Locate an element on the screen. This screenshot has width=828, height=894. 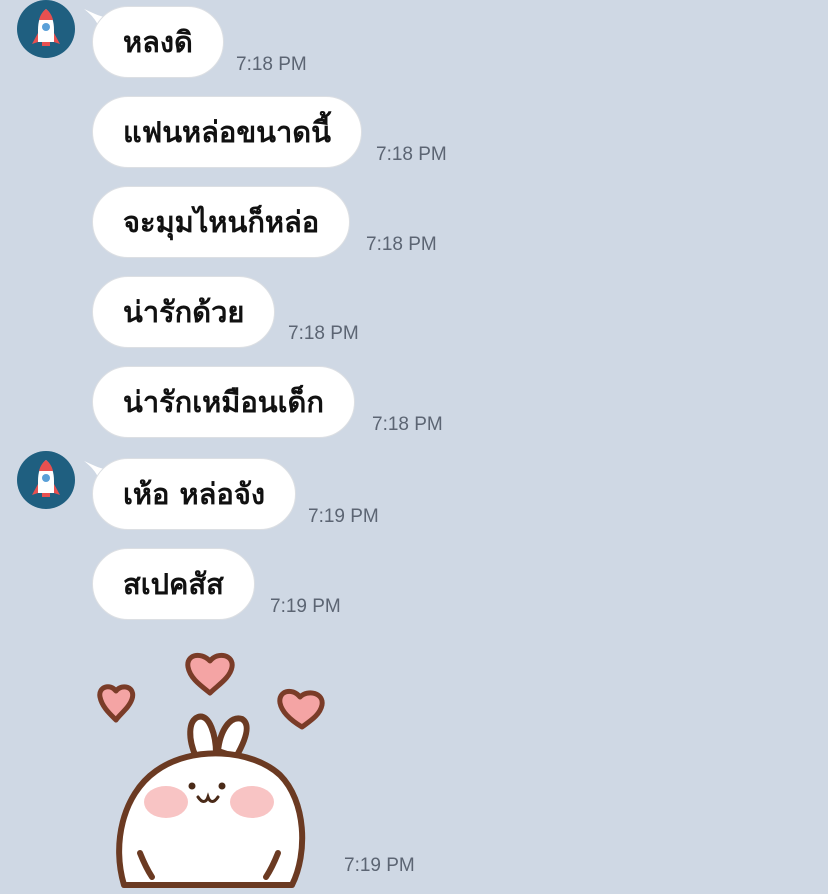
message-bubble: จะมุมไหนก็หล่อ is located at coordinates (221, 222).